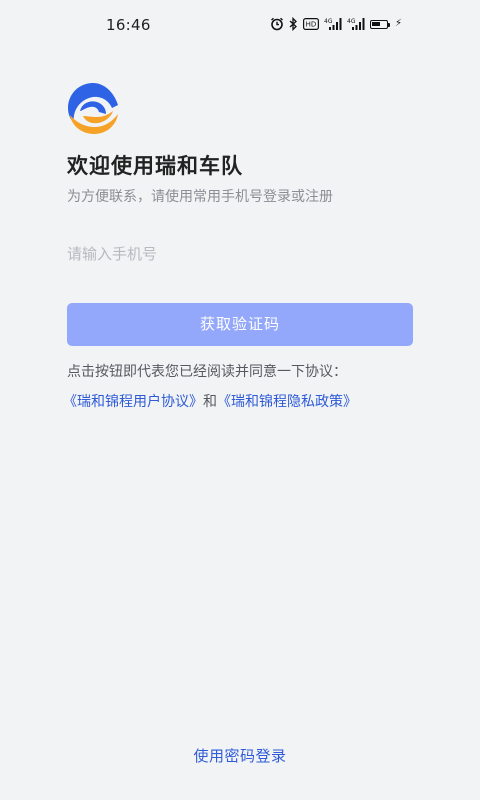 This screenshot has width=480, height=800. I want to click on agreement-links: 《瑞和锦程用户协议》和《瑞和锦程隐私政策》, so click(210, 401).